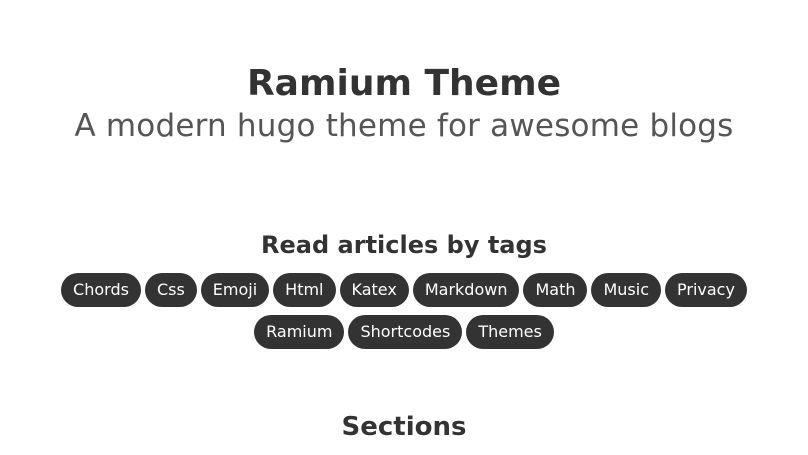 This screenshot has width=808, height=455. Describe the element at coordinates (466, 290) in the screenshot. I see `tag-markdown: Markdown` at that location.